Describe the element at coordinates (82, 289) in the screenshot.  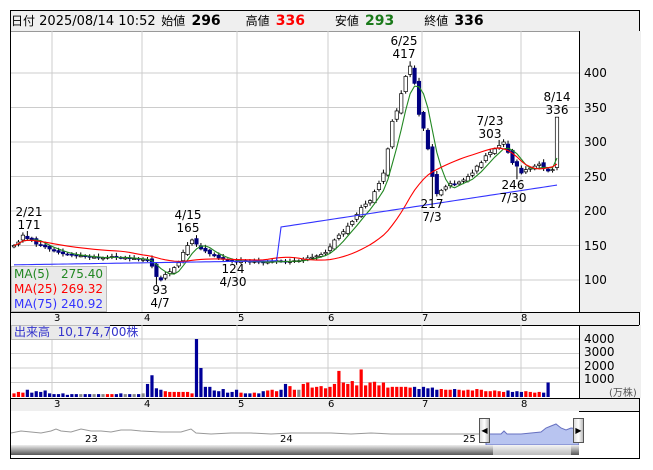
I see `ma25-value: 269.32` at that location.